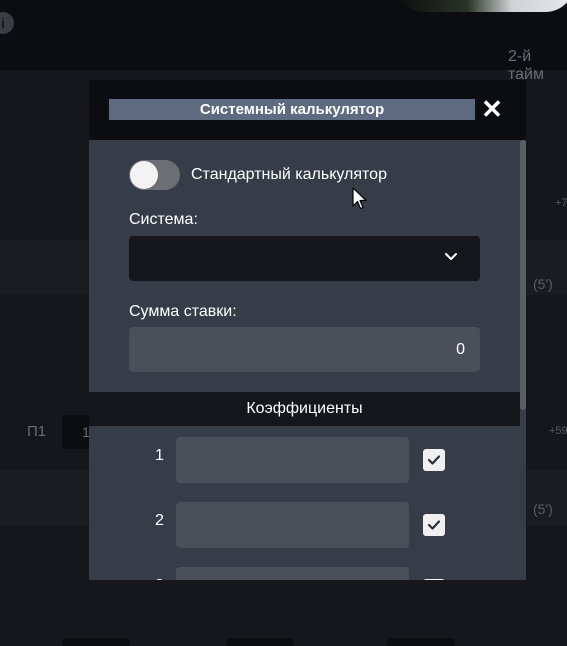 The image size is (567, 646). I want to click on modal-header: Системный калькулятор ✕, so click(307, 110).